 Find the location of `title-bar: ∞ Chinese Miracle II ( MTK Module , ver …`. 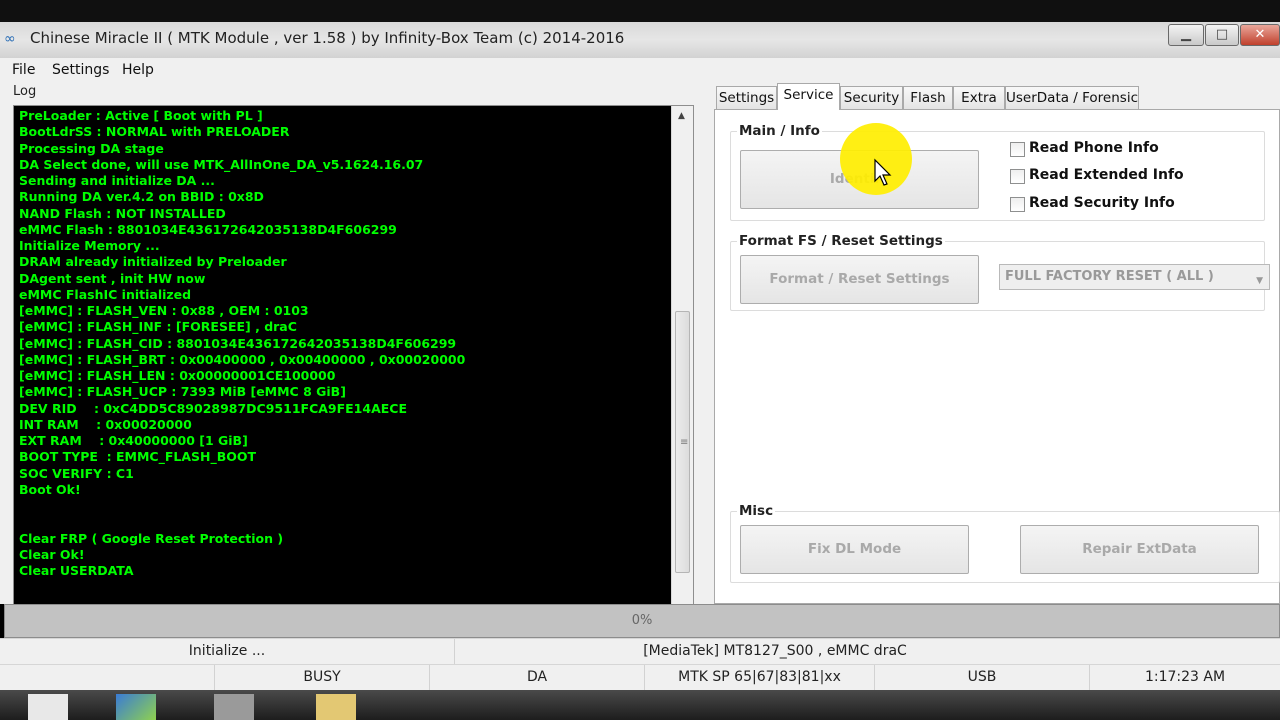

title-bar: ∞ Chinese Miracle II ( MTK Module , ver … is located at coordinates (640, 29).